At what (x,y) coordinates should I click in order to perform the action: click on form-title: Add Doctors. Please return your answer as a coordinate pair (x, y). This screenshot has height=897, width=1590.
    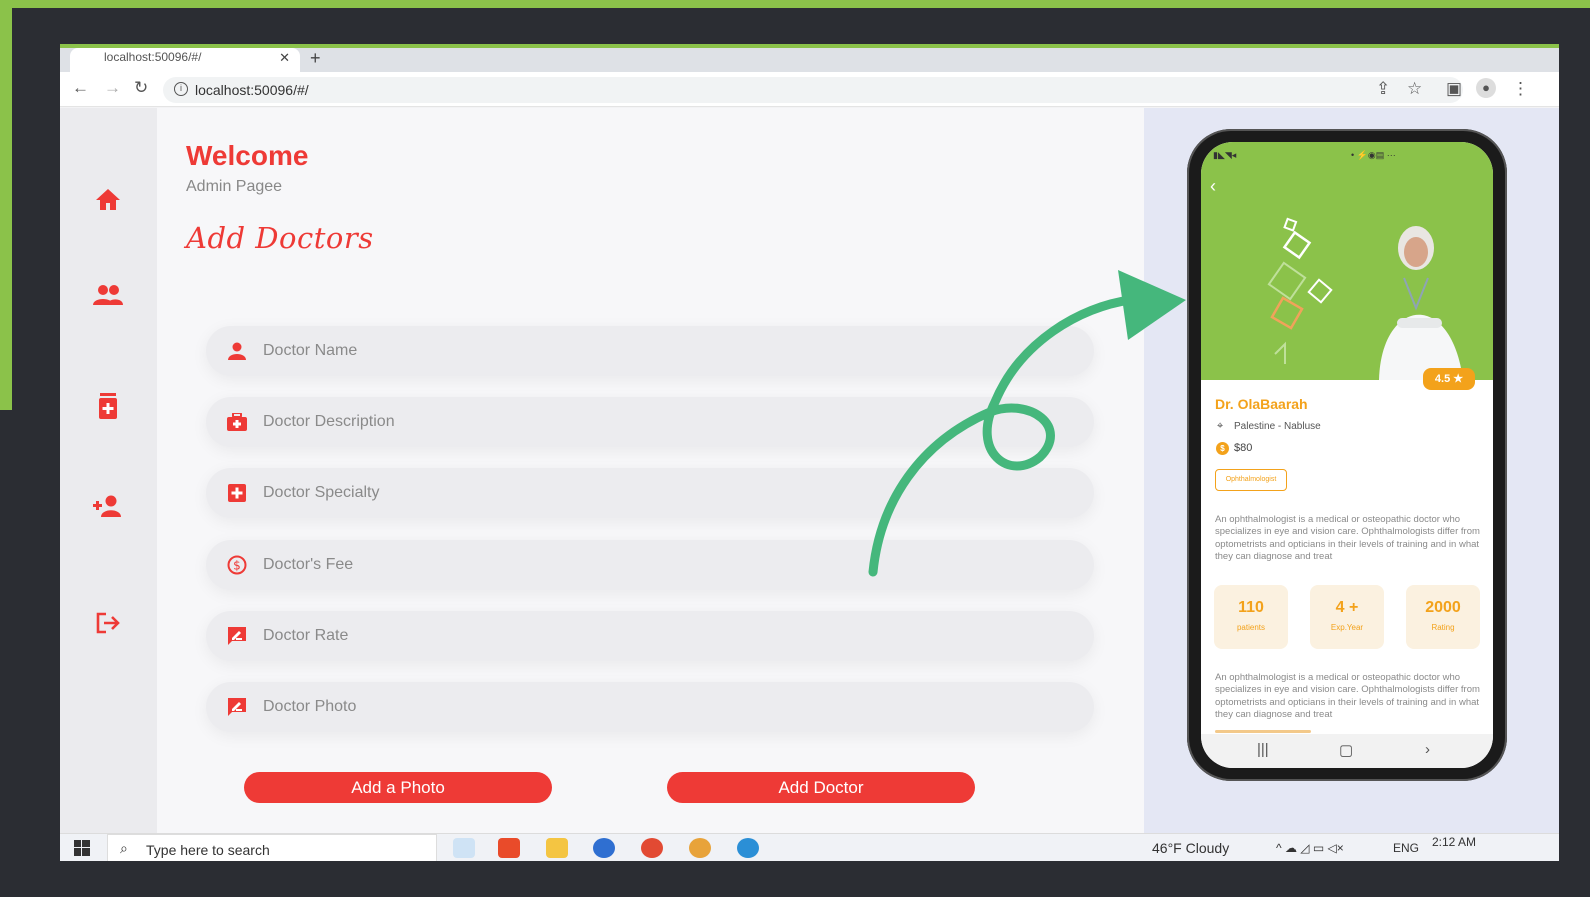
    Looking at the image, I should click on (280, 238).